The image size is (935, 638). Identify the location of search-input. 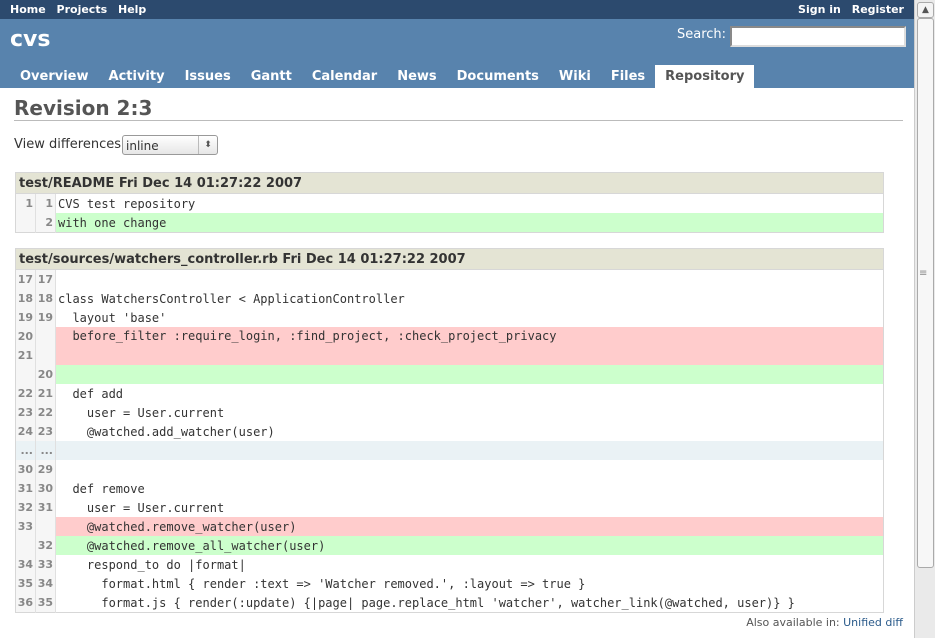
(818, 36).